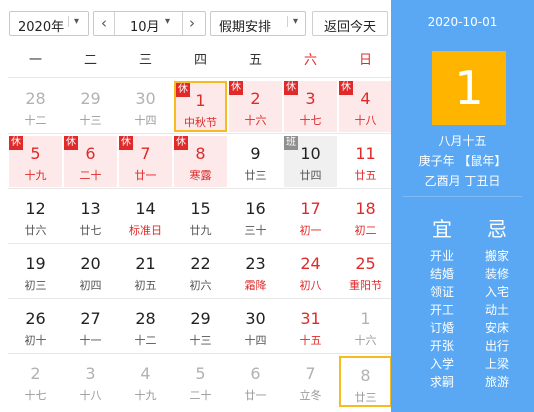 This screenshot has height=412, width=534. Describe the element at coordinates (90, 161) in the screenshot. I see `day-cell: 休 6 二十` at that location.